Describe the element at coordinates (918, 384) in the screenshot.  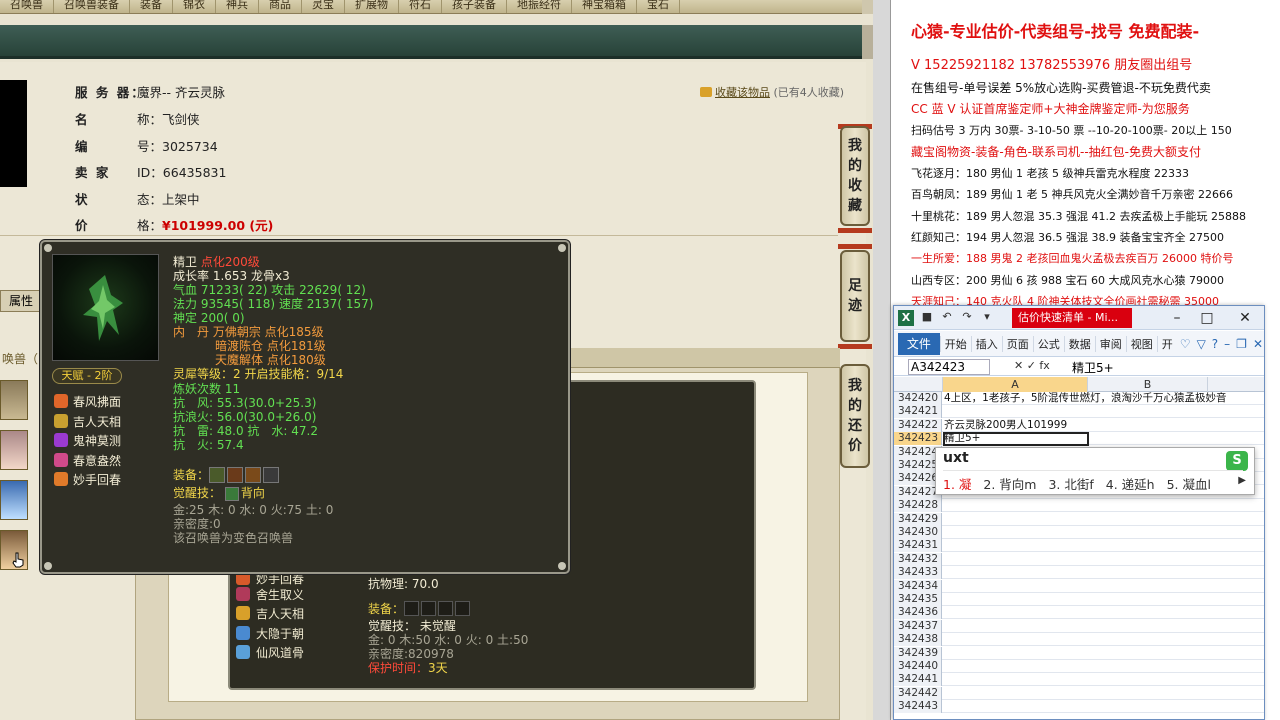
I see `select-all-corner` at that location.